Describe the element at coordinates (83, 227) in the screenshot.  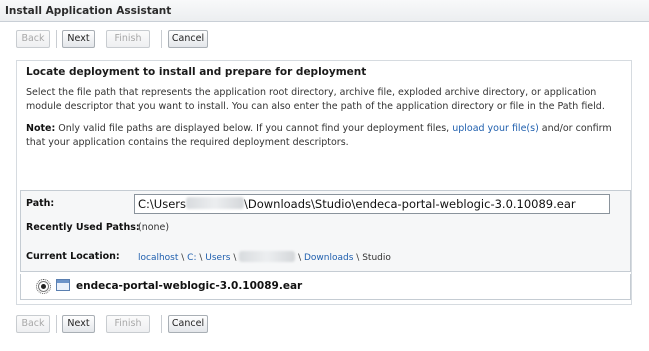
I see `recently-used-label: Recently Used Paths:` at that location.